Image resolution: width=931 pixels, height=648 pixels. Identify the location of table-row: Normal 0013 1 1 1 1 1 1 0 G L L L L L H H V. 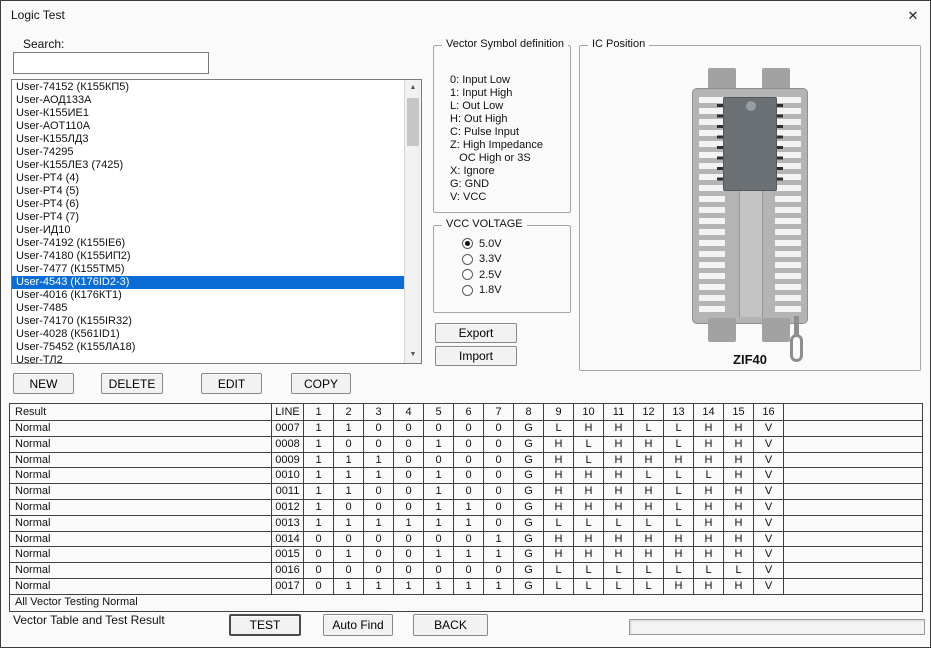
(466, 523).